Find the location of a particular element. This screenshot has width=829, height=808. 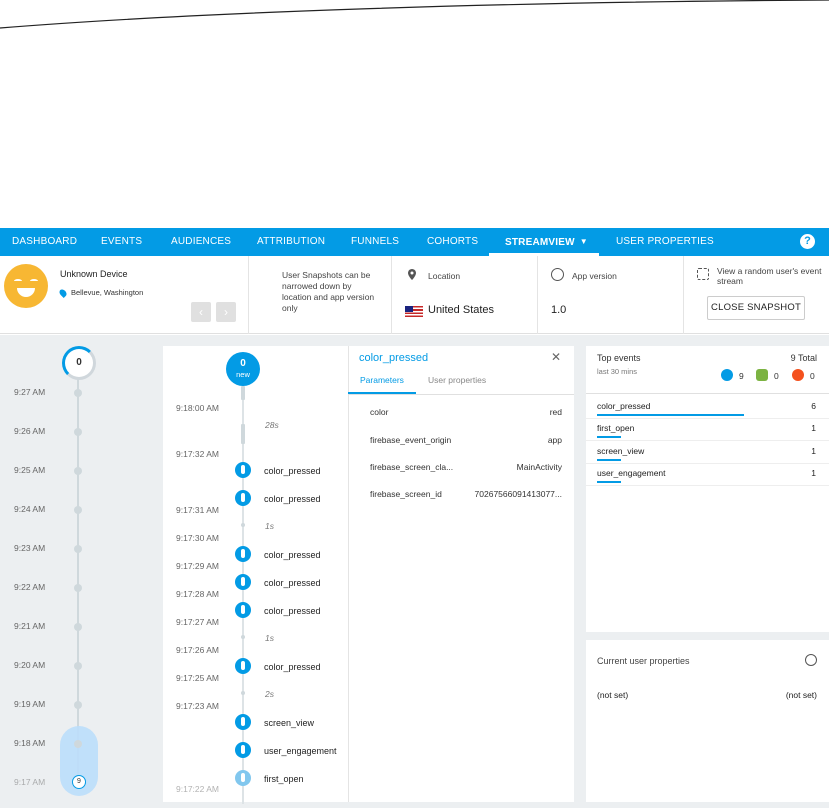

minute-label: 9:17 AM is located at coordinates (30, 782).